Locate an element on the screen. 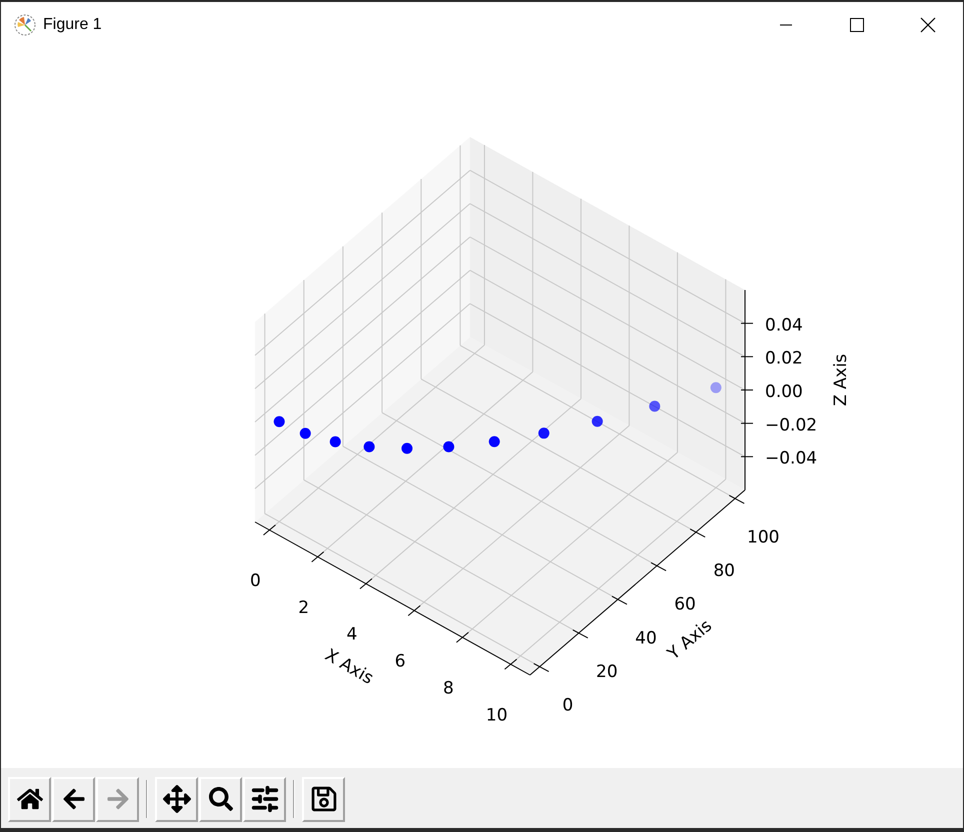  home-icon is located at coordinates (29, 799).